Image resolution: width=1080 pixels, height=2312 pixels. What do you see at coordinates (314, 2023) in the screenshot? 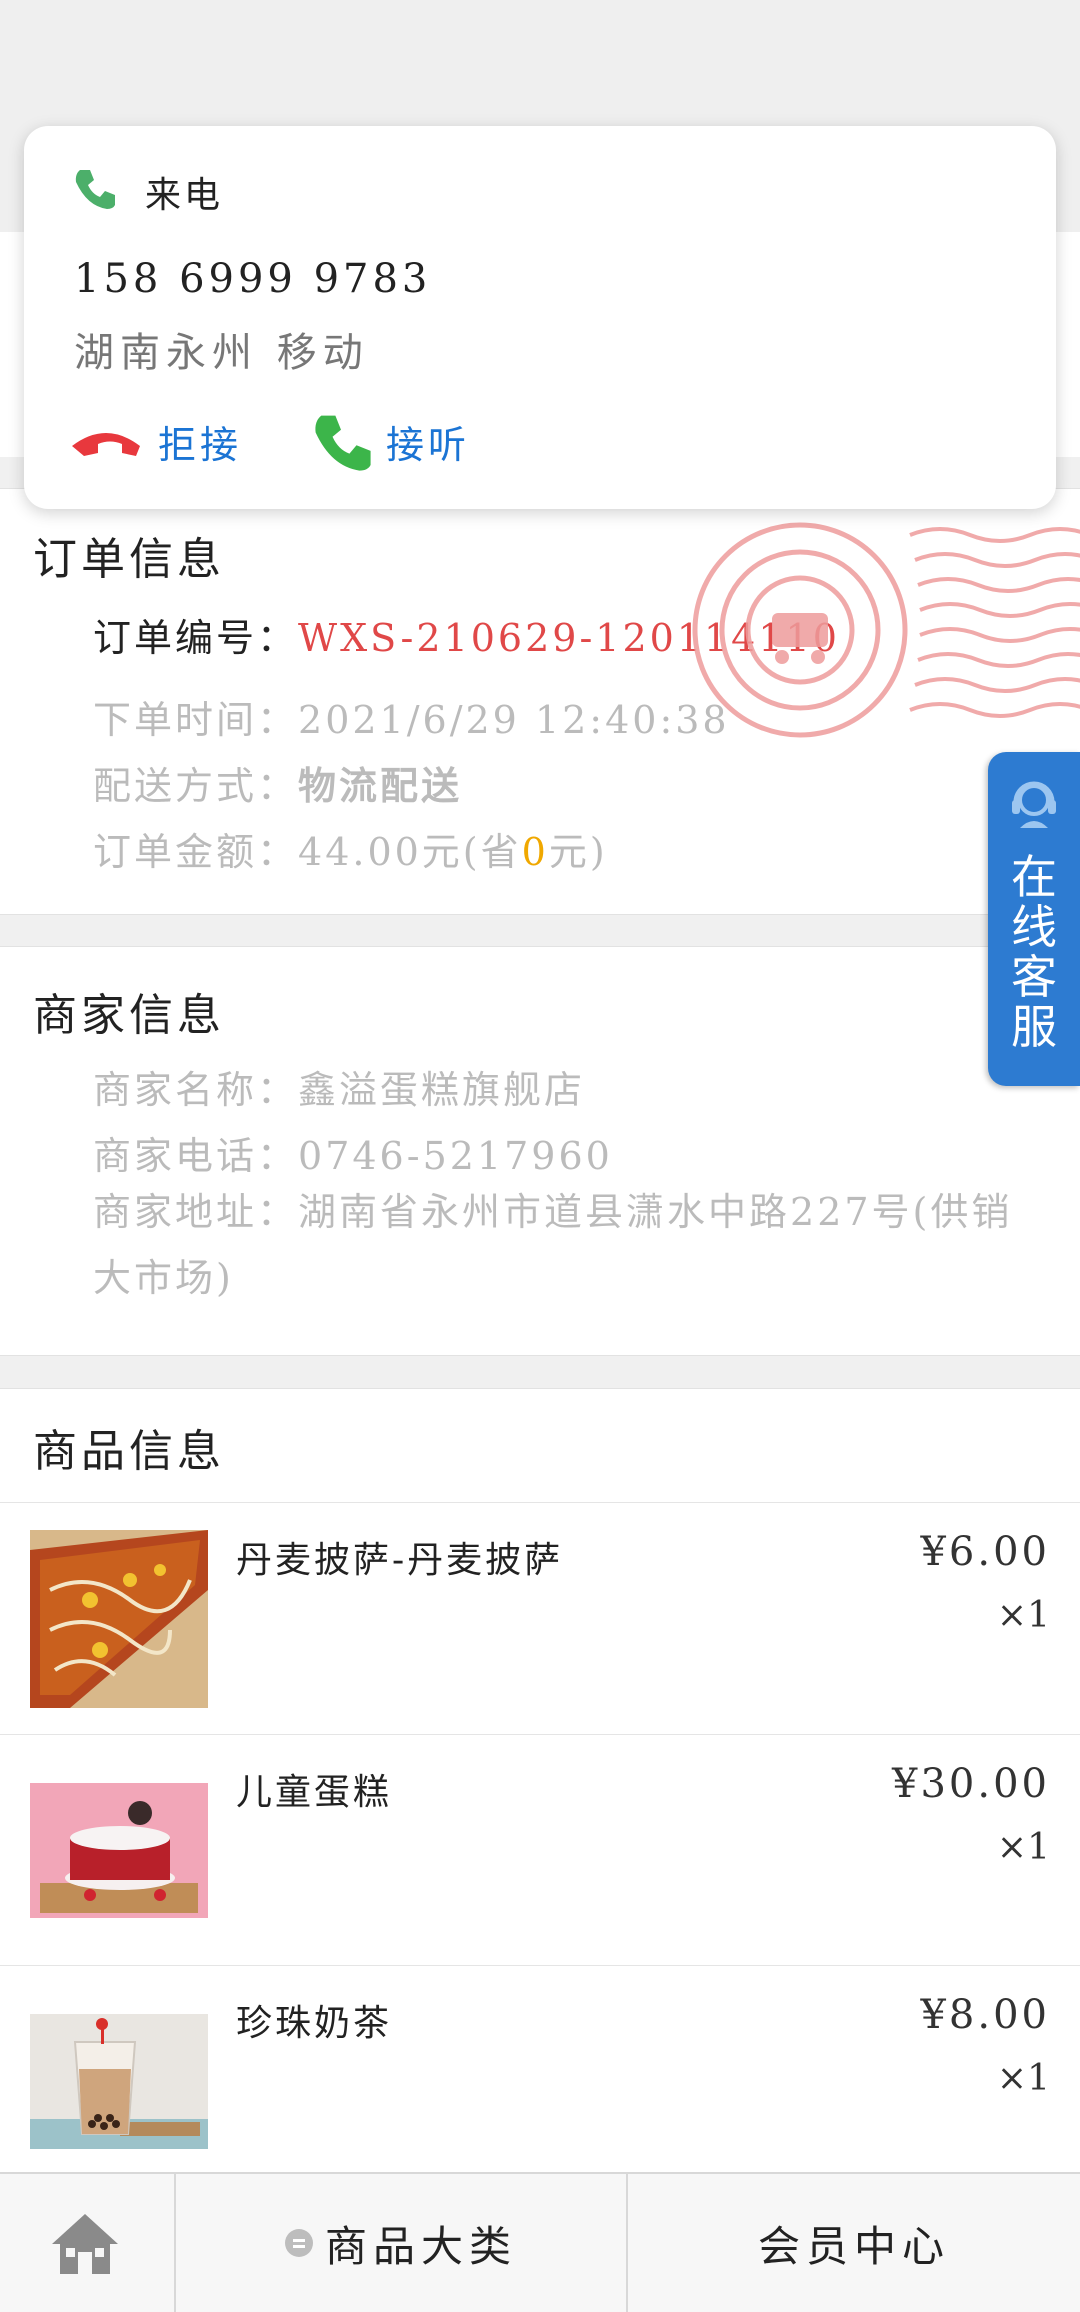
I see `goods-name: 珍珠奶茶` at bounding box center [314, 2023].